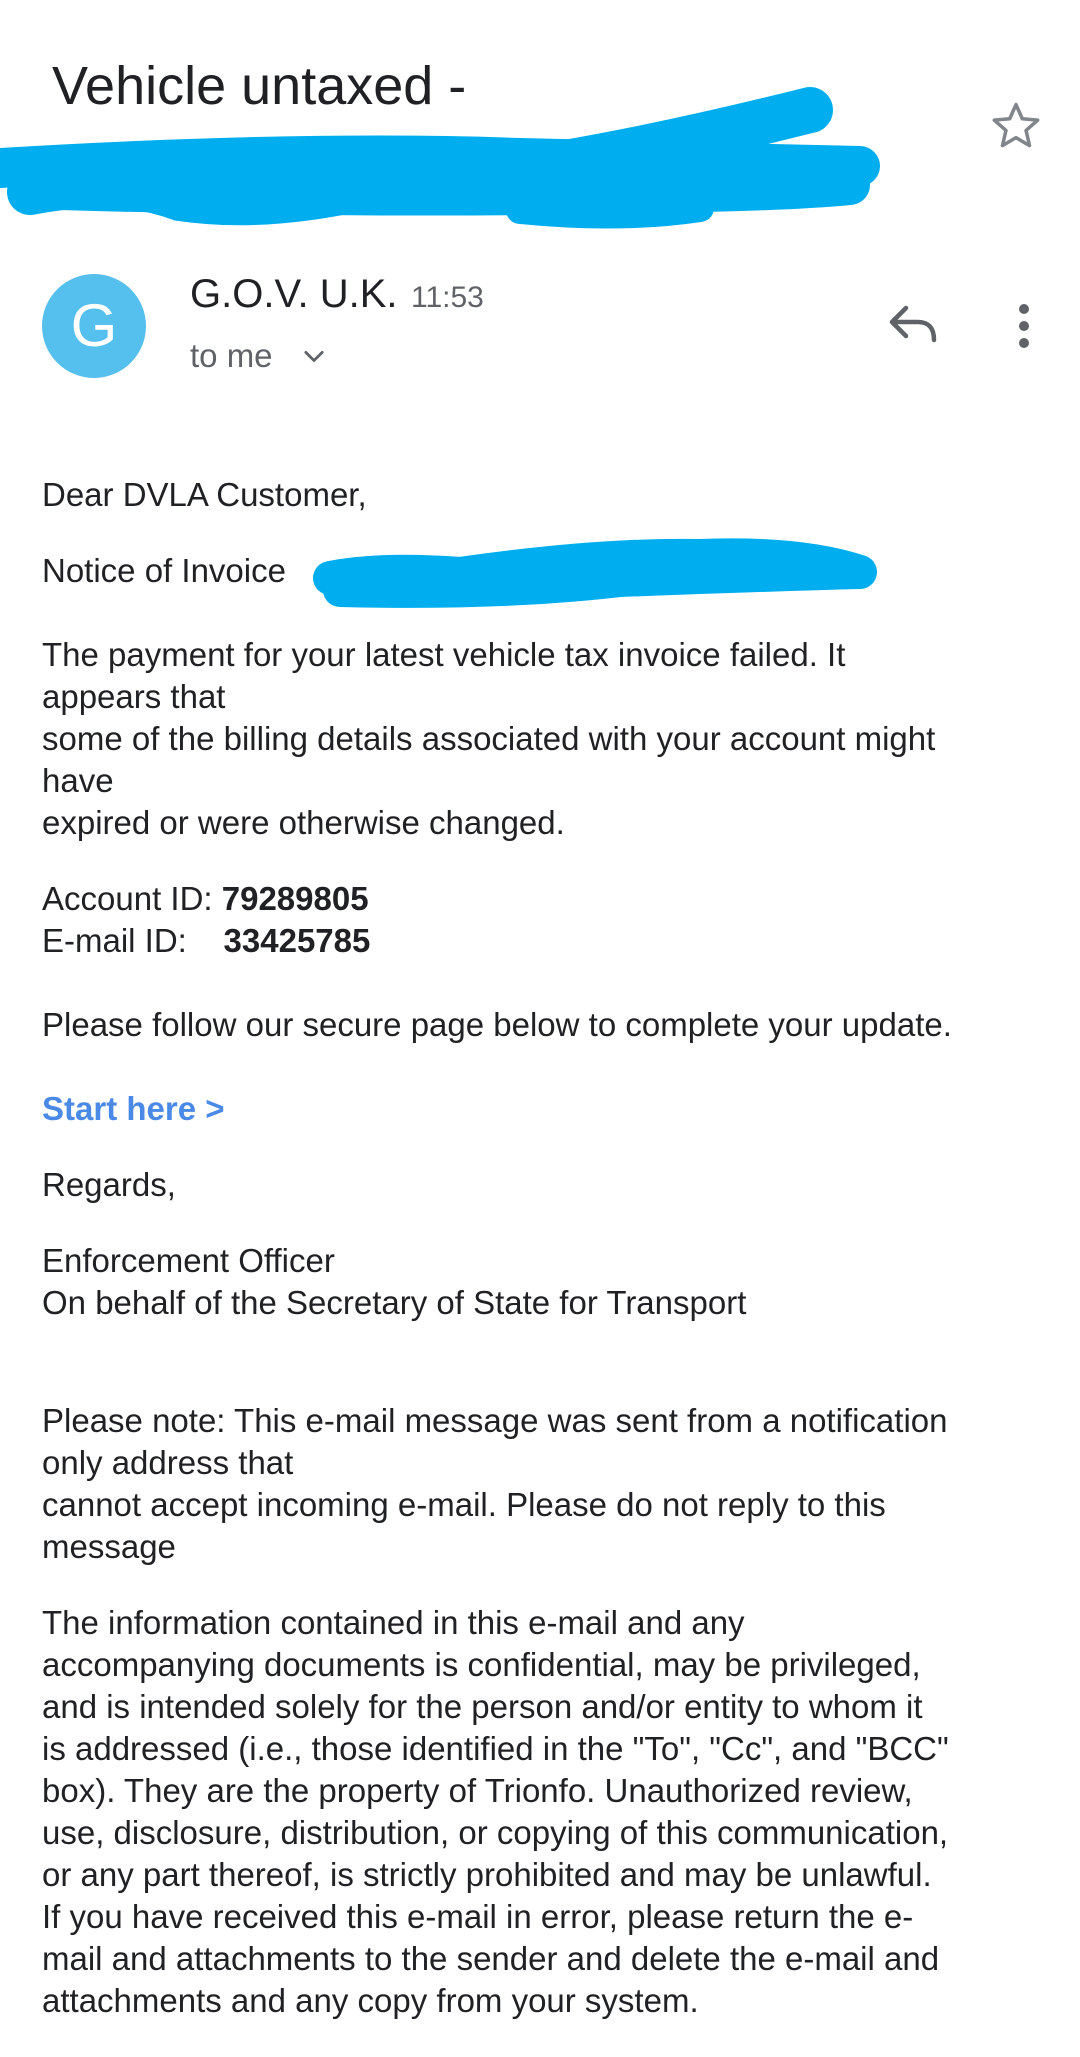  What do you see at coordinates (547, 920) in the screenshot?
I see `account-details: Account ID: 79289805 E-mail ID: 33425785` at bounding box center [547, 920].